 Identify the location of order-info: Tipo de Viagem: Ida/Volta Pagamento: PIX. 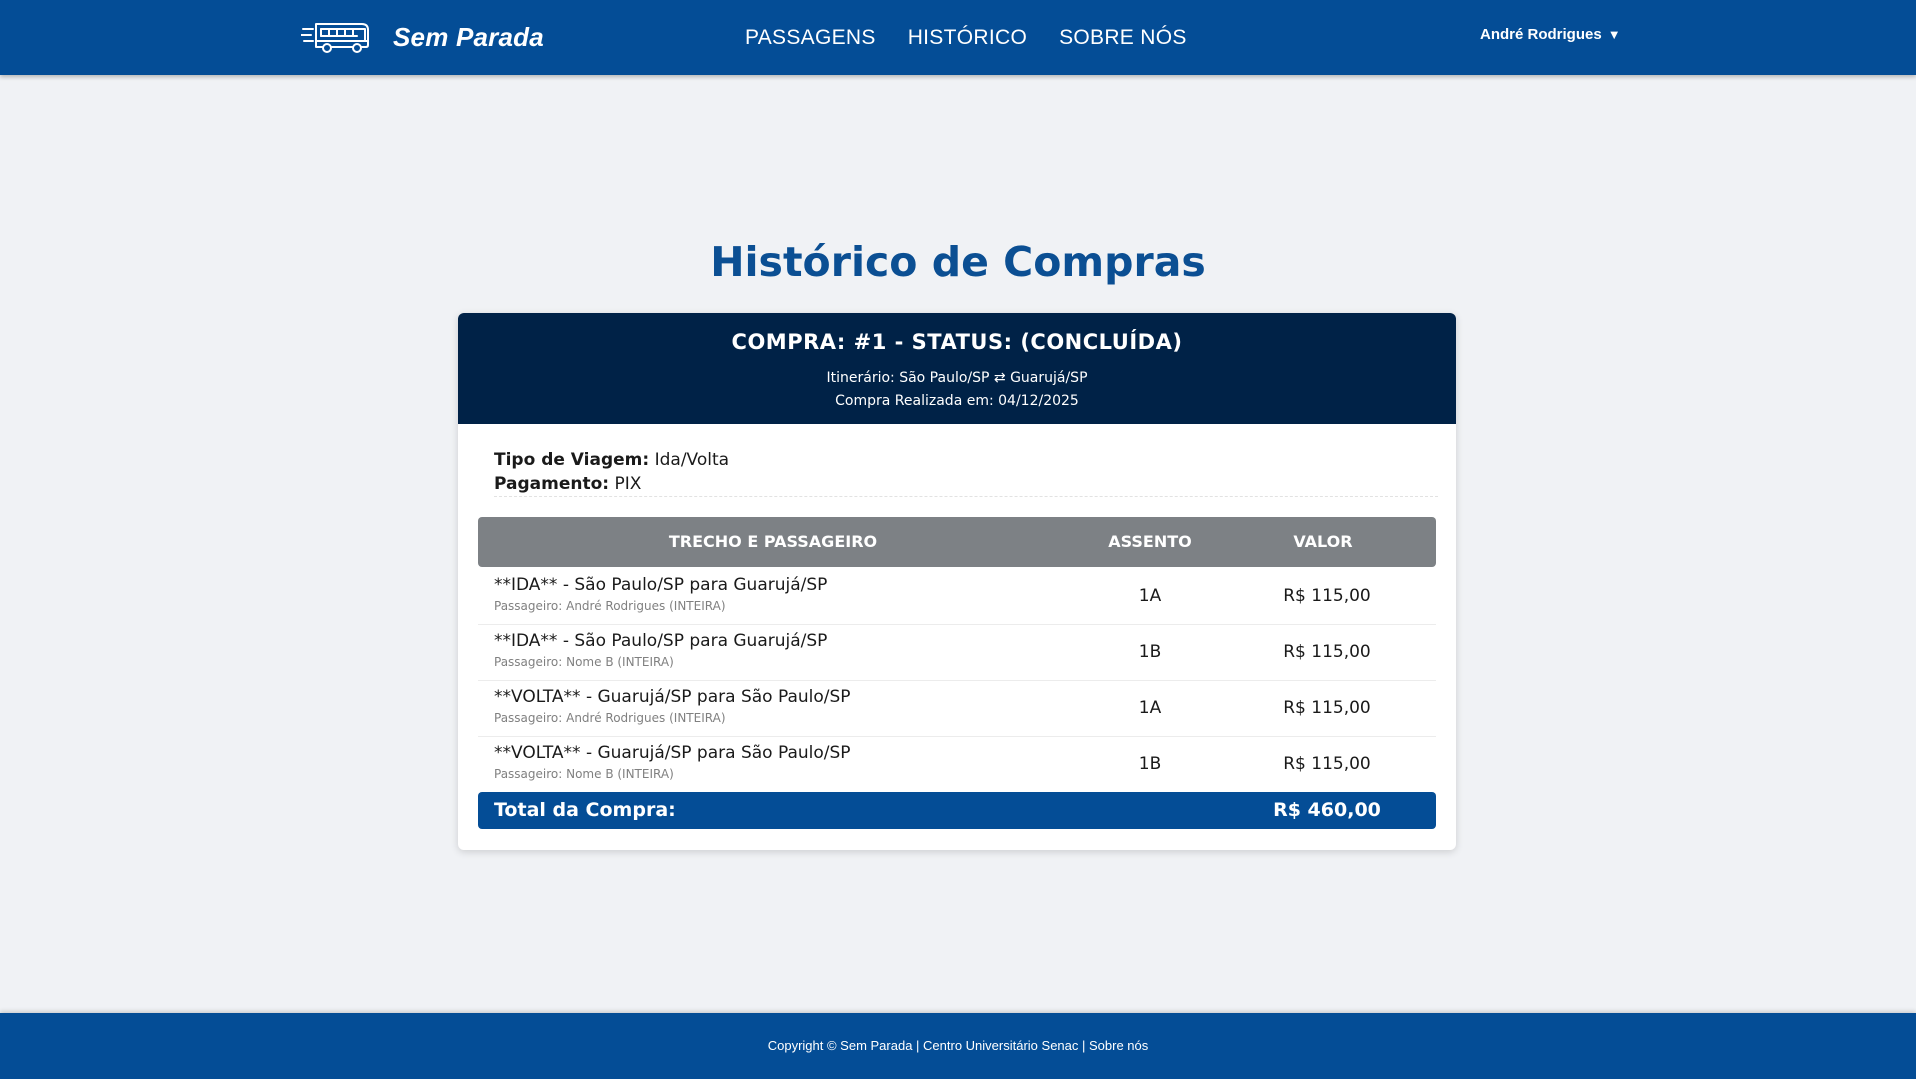
(611, 472).